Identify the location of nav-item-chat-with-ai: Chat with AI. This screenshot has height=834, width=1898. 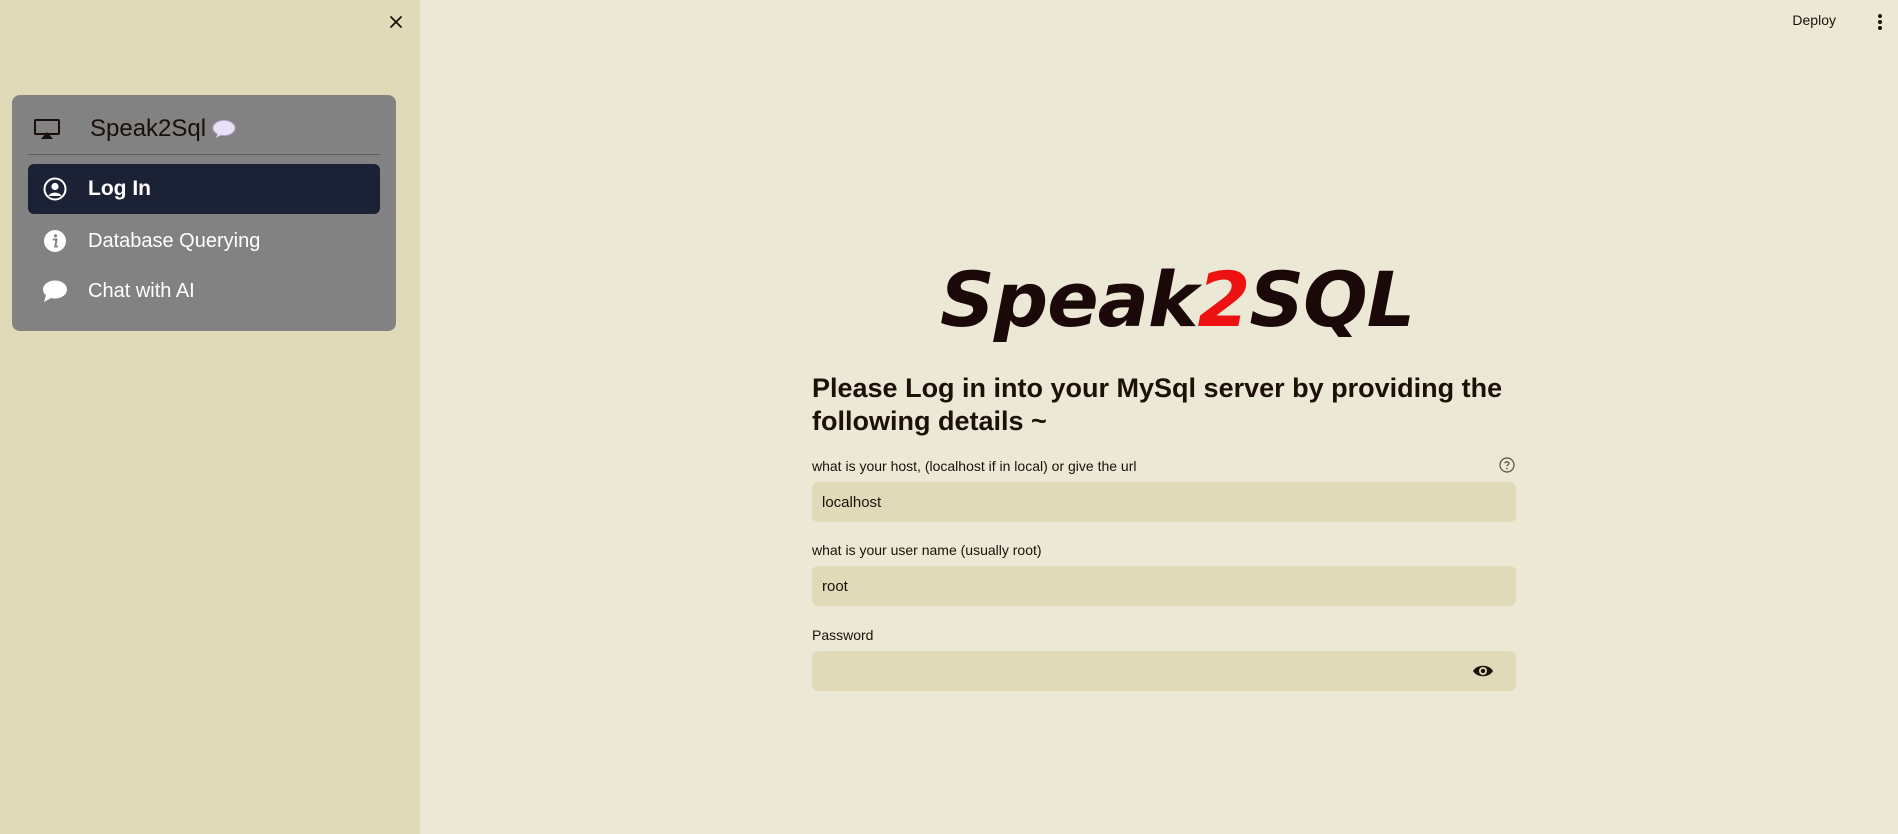
(204, 291).